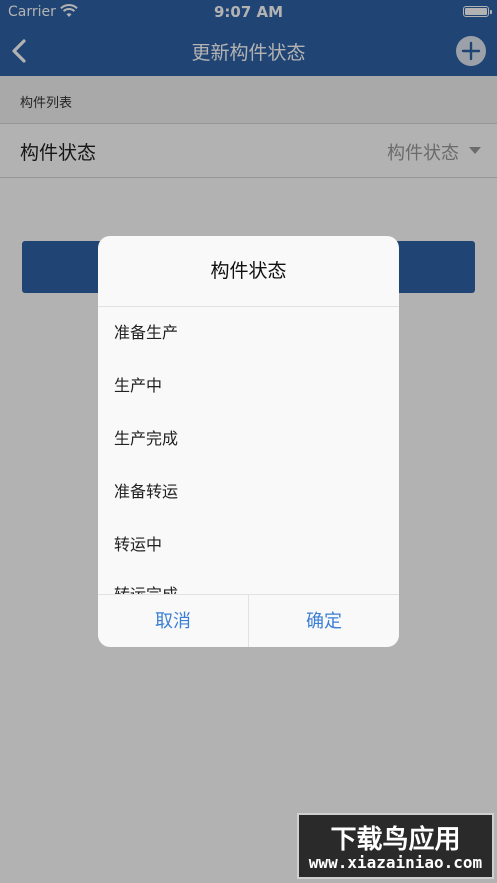 This screenshot has width=497, height=883. I want to click on dialog-option: 转运中, so click(138, 545).